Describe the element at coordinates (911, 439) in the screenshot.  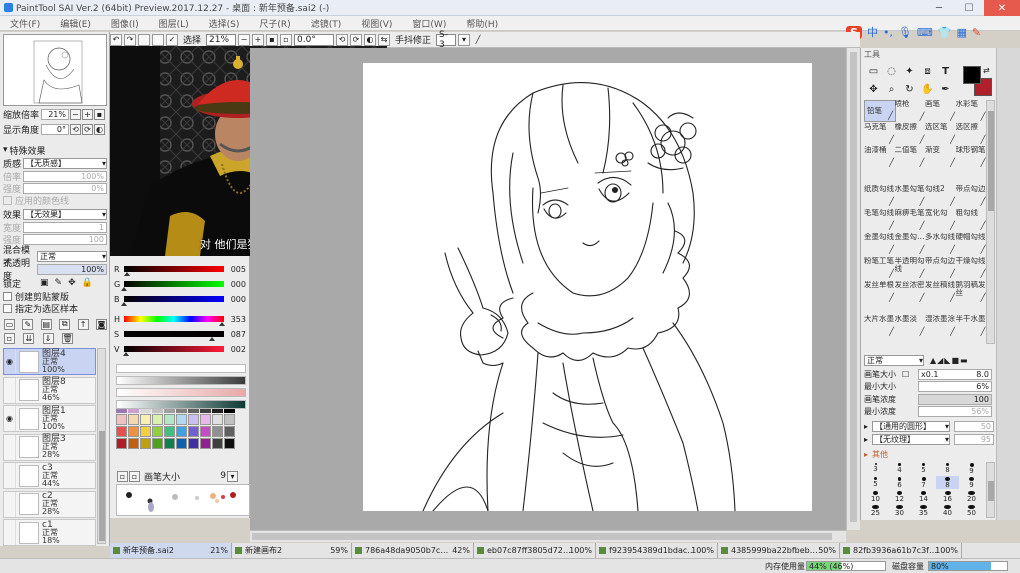
I see `brush-texture-select: 【无纹理】 ▾` at that location.